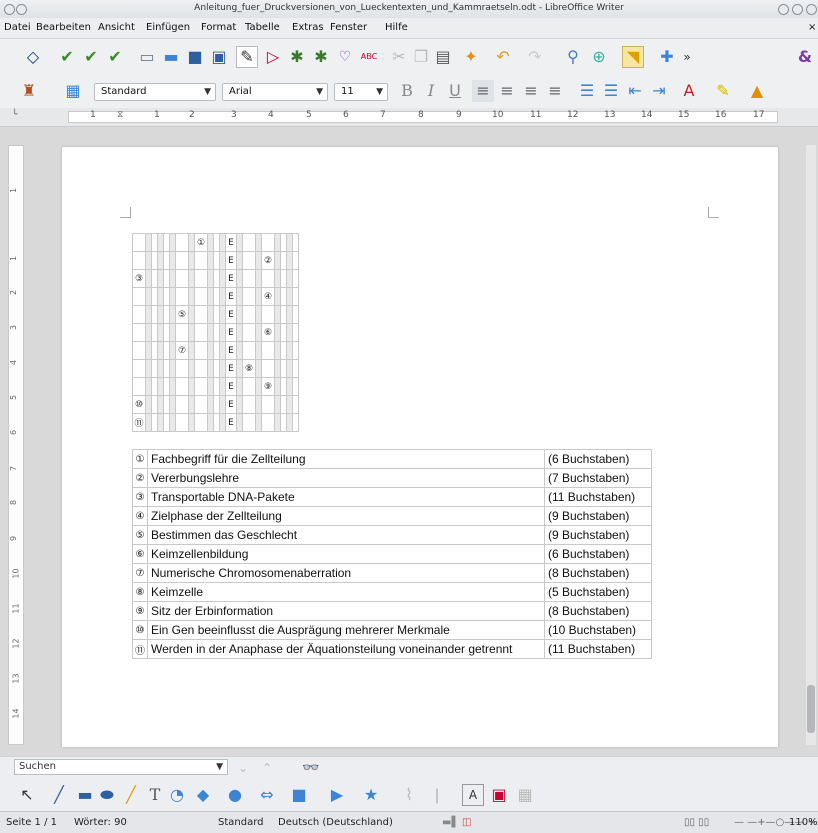 Image resolution: width=818 pixels, height=833 pixels. Describe the element at coordinates (155, 92) in the screenshot. I see `paragraph-style-select: Standard ▼` at that location.